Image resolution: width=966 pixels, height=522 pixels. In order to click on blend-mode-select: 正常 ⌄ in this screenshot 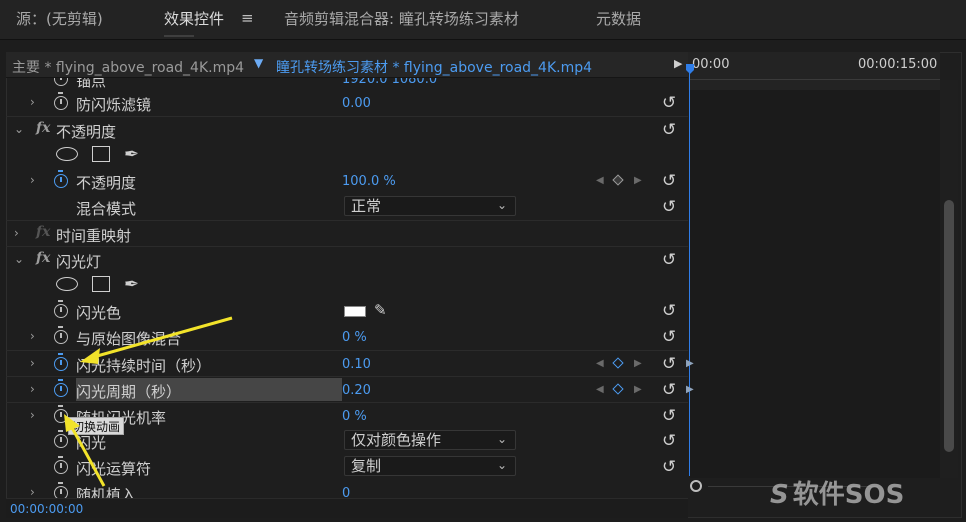, I will do `click(430, 206)`.